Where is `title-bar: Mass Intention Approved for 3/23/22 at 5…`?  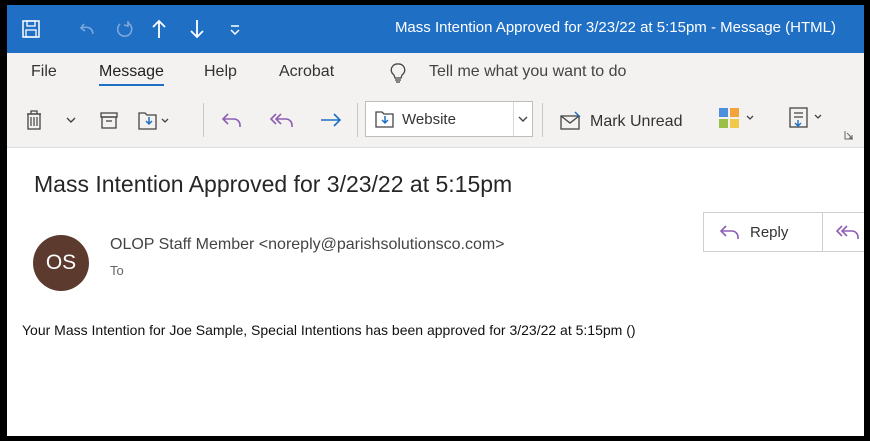
title-bar: Mass Intention Approved for 3/23/22 at 5… is located at coordinates (435, 29).